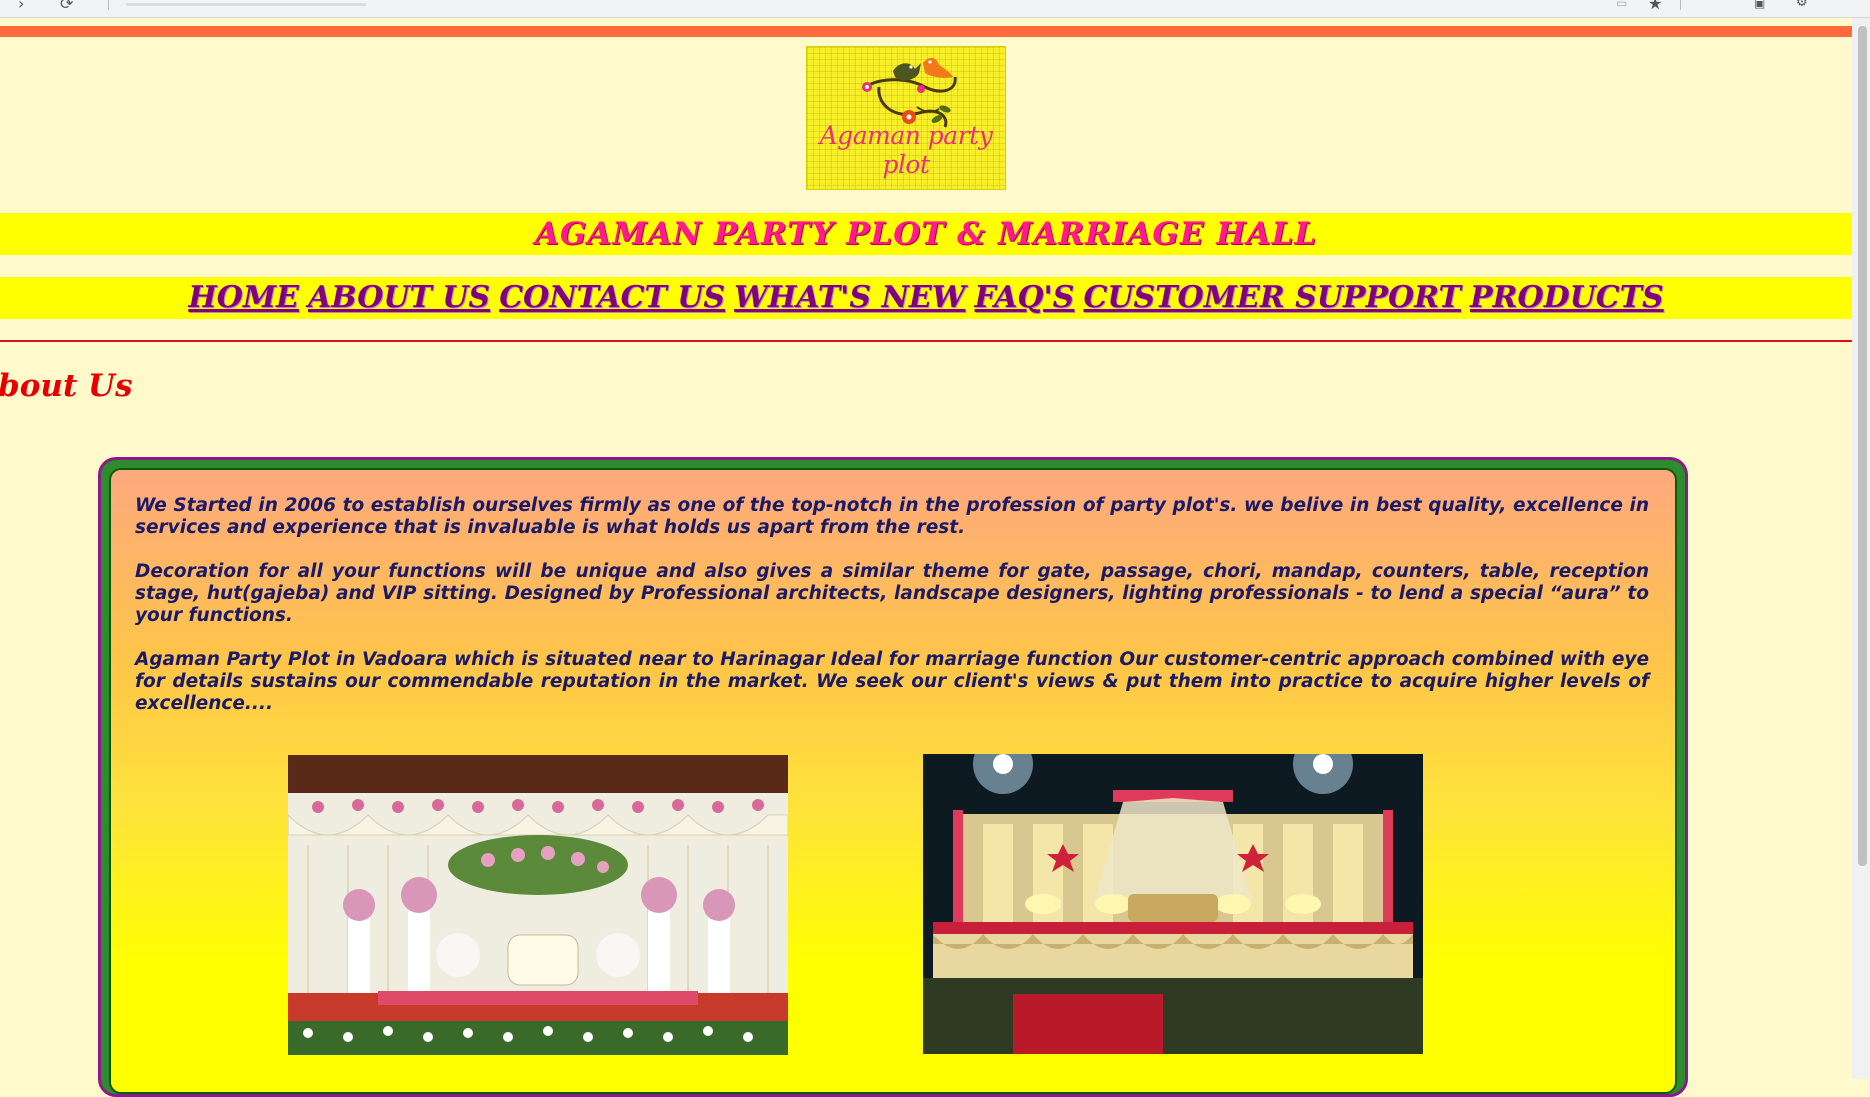  I want to click on nav-products: PRODUCTS, so click(1567, 298).